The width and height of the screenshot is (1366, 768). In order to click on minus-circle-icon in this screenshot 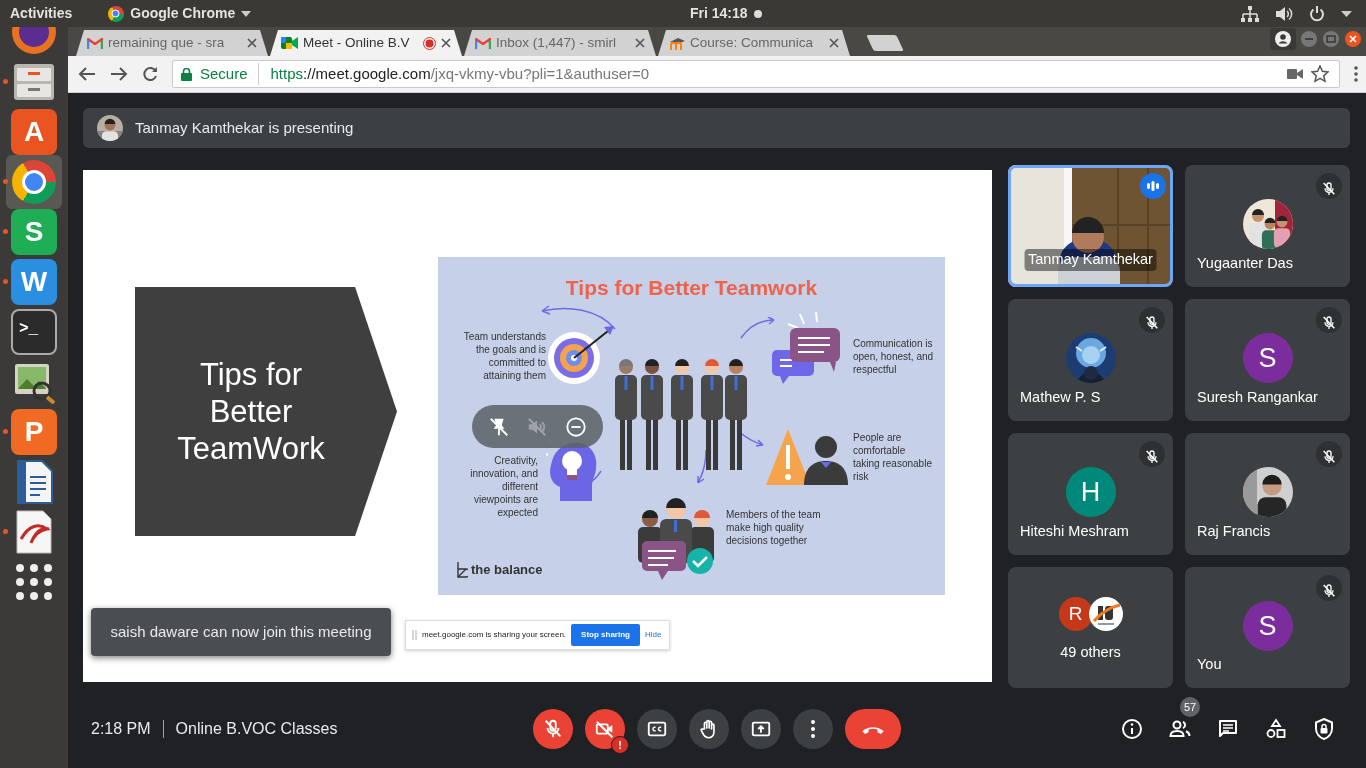, I will do `click(575, 426)`.